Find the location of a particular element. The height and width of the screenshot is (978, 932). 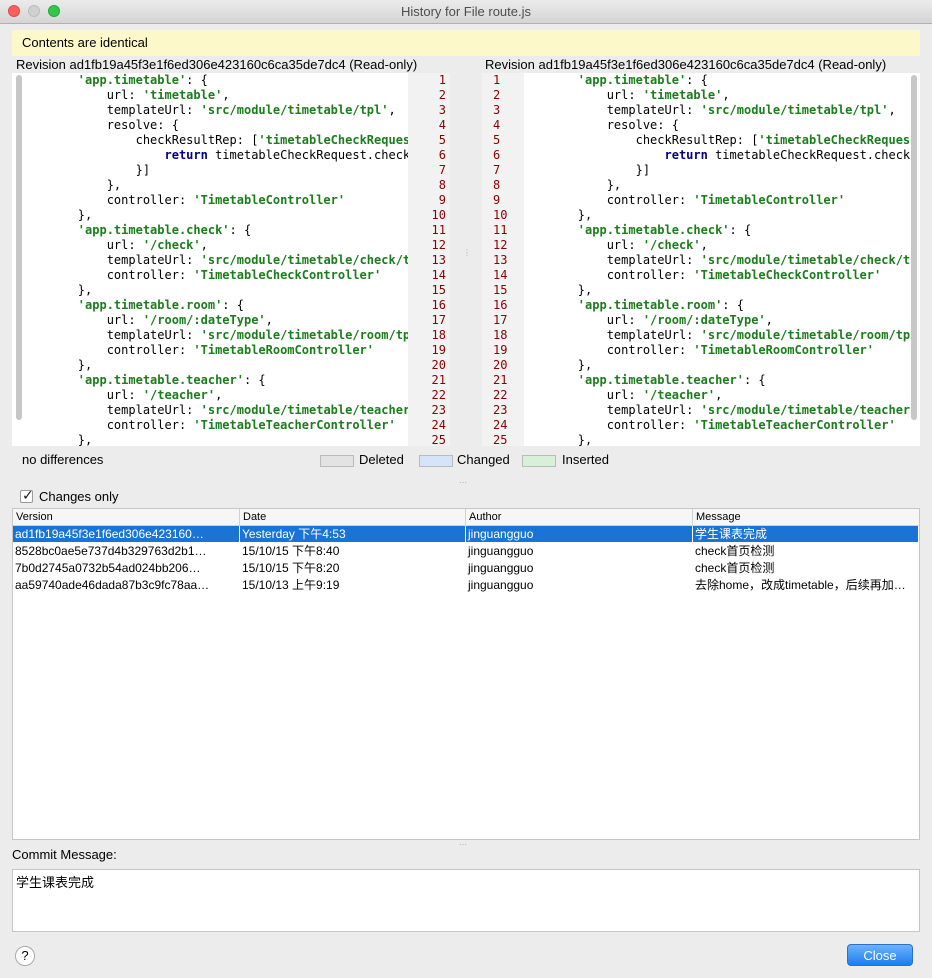

code-token: 'timetableCheckReques is located at coordinates (834, 140).